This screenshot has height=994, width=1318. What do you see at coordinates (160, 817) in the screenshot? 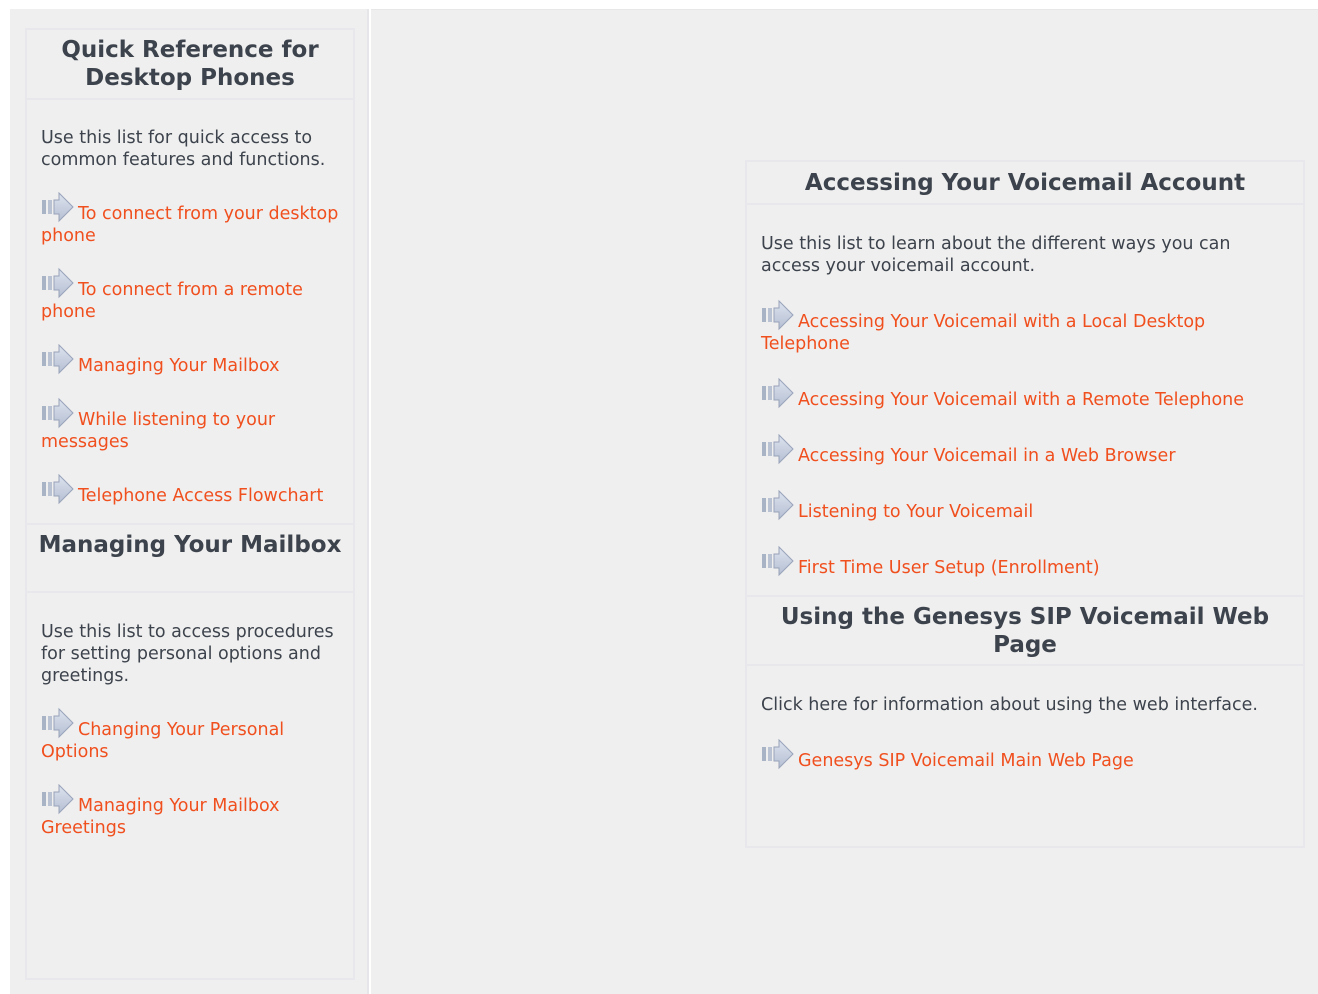
I see `link-managing-mailbox-greetings: Managing Your Mailbox Greetings` at bounding box center [160, 817].